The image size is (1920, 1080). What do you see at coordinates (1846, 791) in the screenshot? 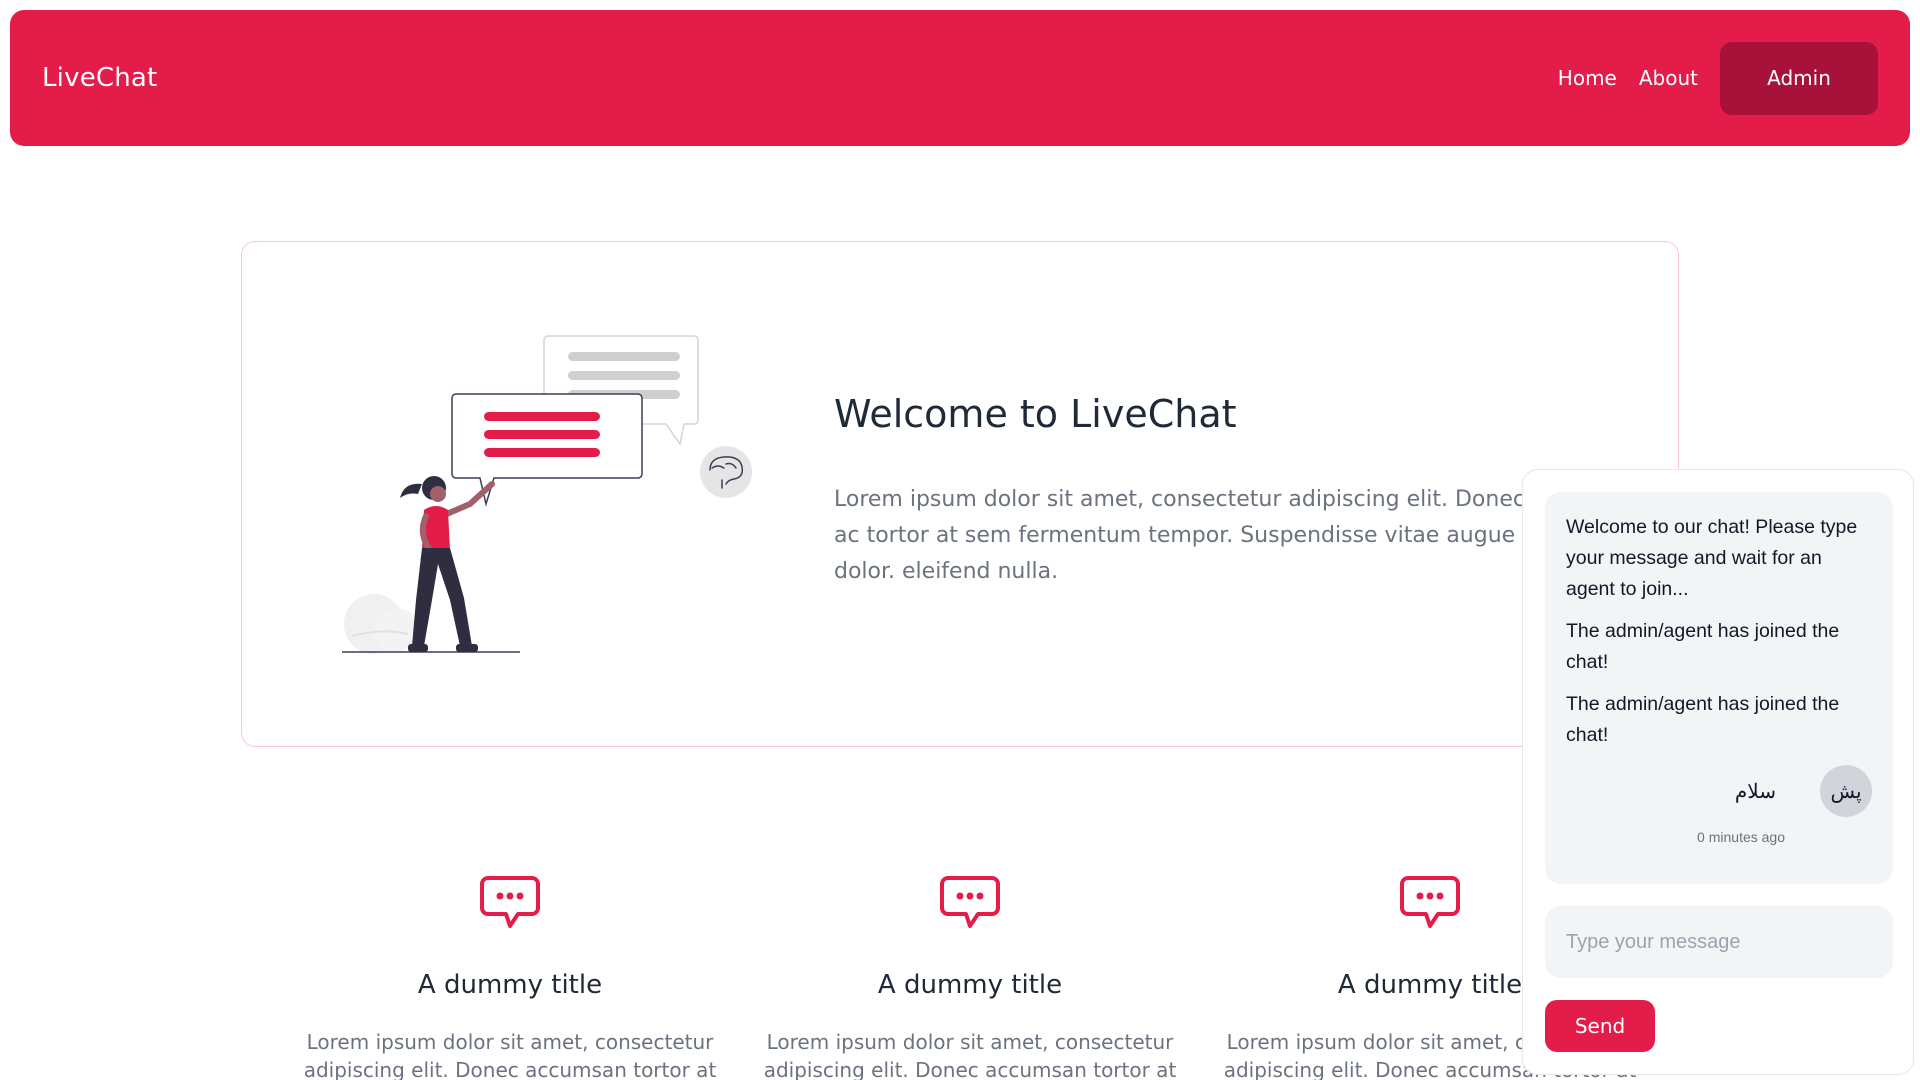
I see `avatar: پش` at bounding box center [1846, 791].